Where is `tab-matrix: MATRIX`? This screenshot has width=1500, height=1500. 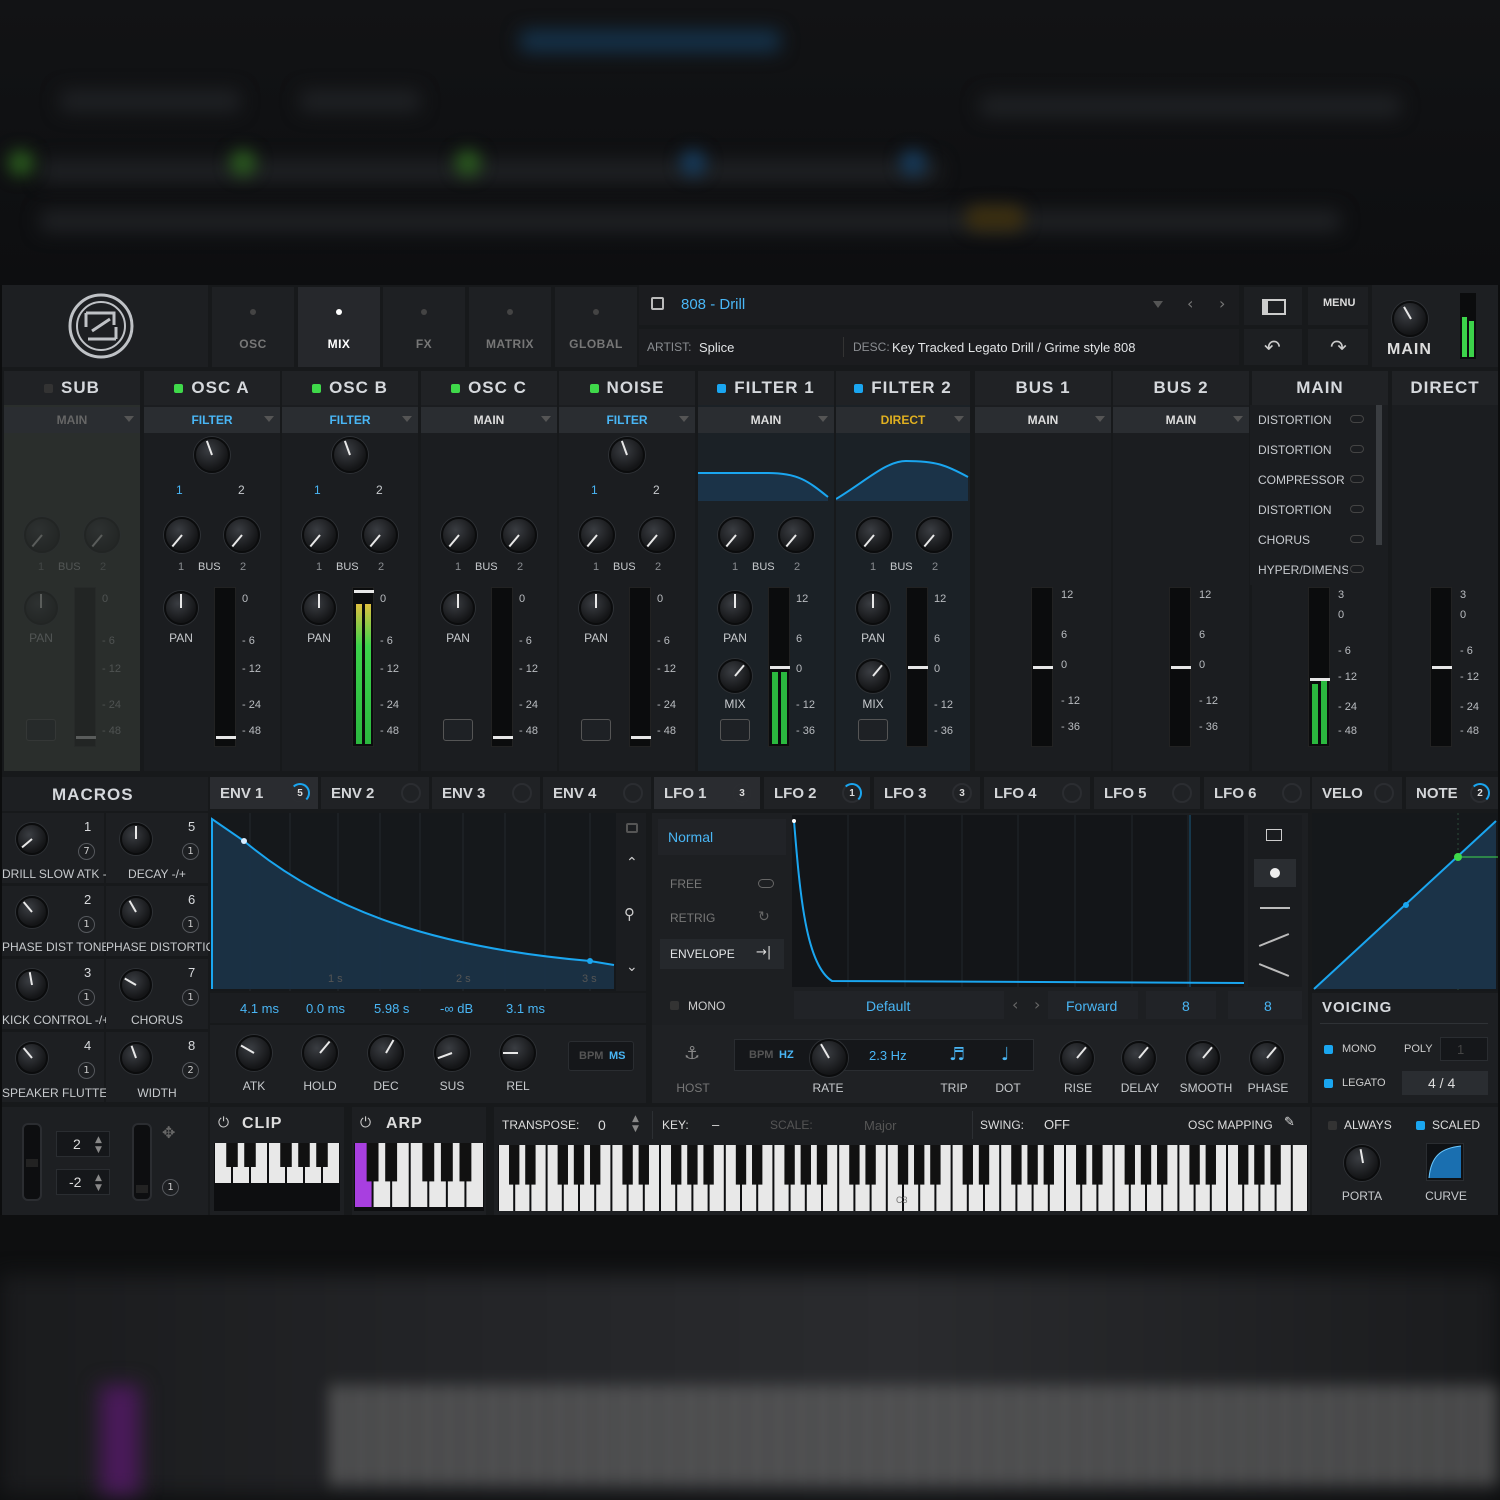
tab-matrix: MATRIX is located at coordinates (510, 327).